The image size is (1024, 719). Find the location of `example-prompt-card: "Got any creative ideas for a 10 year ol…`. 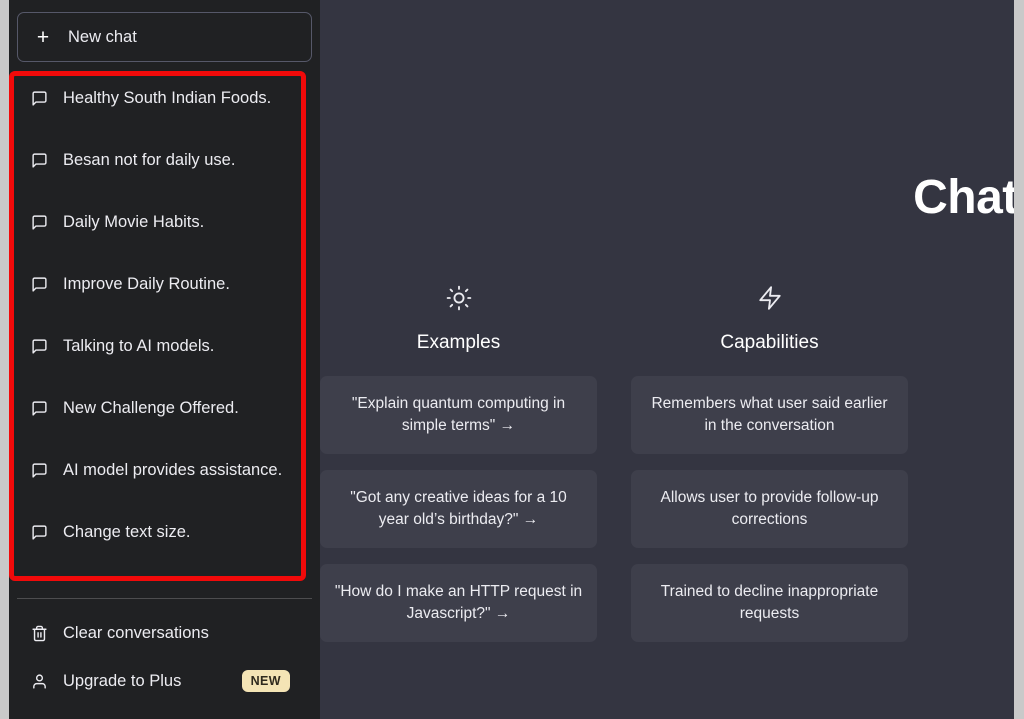

example-prompt-card: "Got any creative ideas for a 10 year ol… is located at coordinates (458, 509).